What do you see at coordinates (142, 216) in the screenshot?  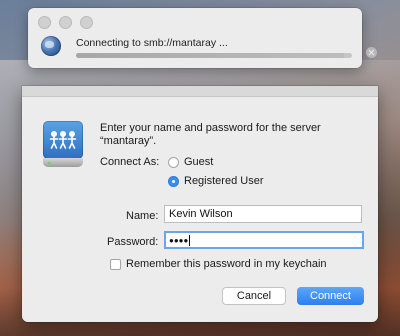 I see `name-label: Name:` at bounding box center [142, 216].